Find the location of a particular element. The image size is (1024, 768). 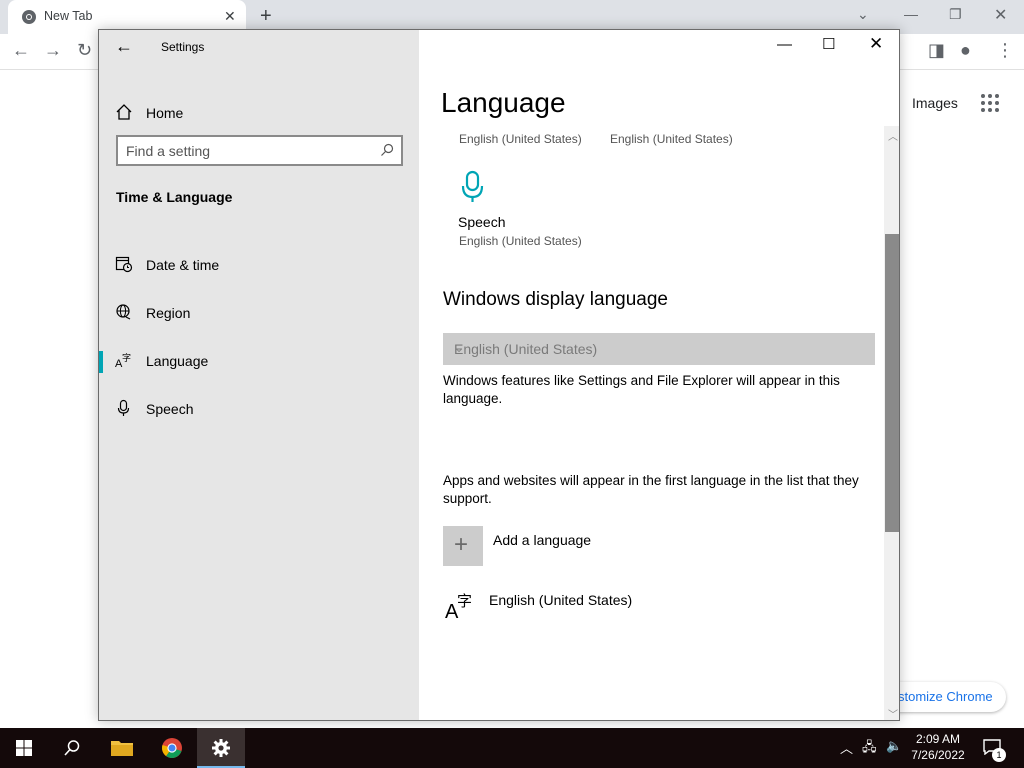

minimize-icon: — is located at coordinates (784, 44).